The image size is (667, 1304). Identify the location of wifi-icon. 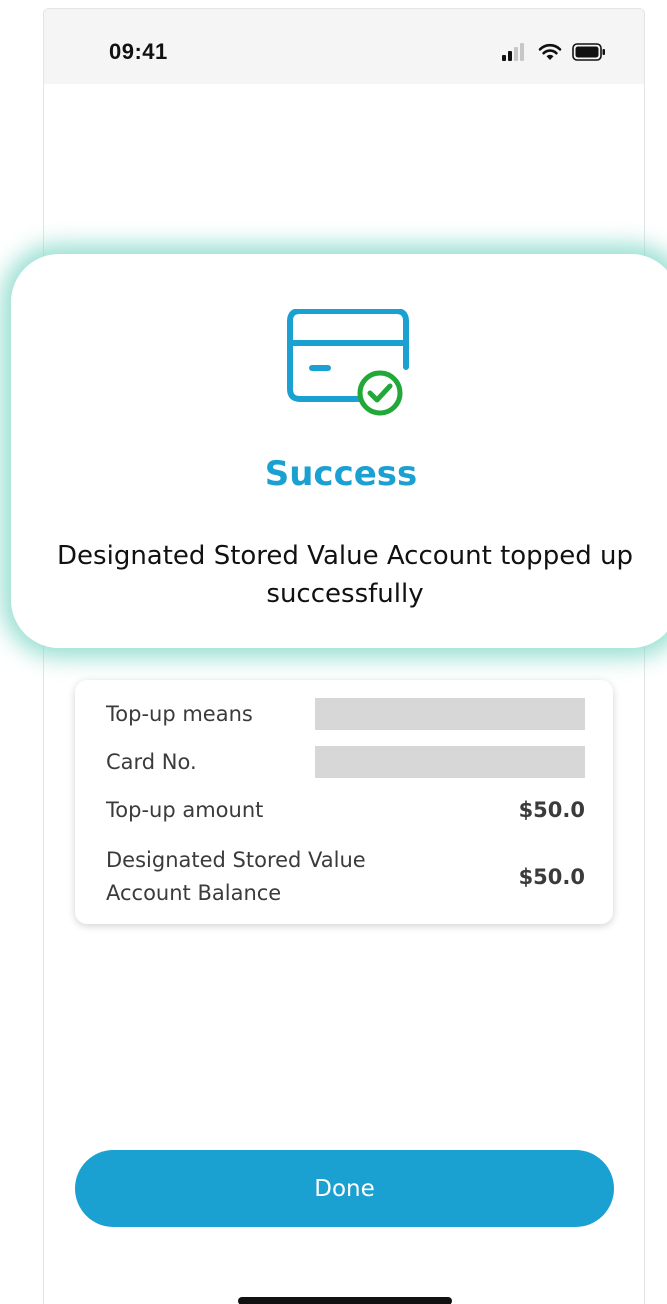
(550, 52).